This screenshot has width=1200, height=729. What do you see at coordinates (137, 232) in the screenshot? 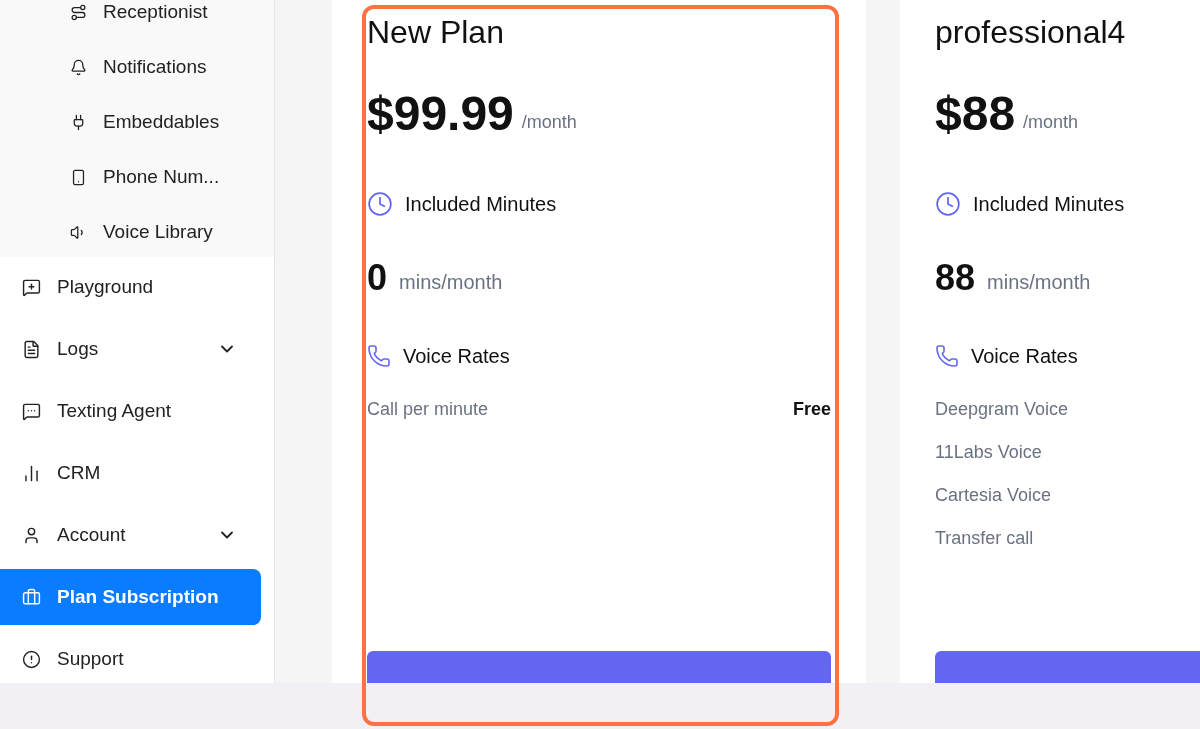
I see `submenu-item: Voice Library` at bounding box center [137, 232].